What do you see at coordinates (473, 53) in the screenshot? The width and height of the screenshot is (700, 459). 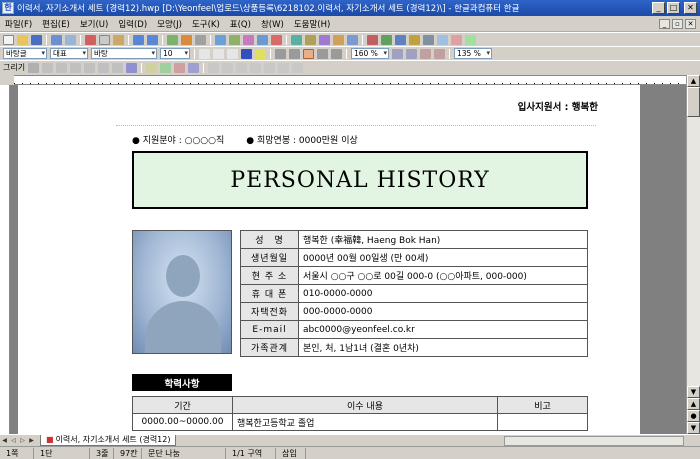 I see `zoom-combo: 135 %` at bounding box center [473, 53].